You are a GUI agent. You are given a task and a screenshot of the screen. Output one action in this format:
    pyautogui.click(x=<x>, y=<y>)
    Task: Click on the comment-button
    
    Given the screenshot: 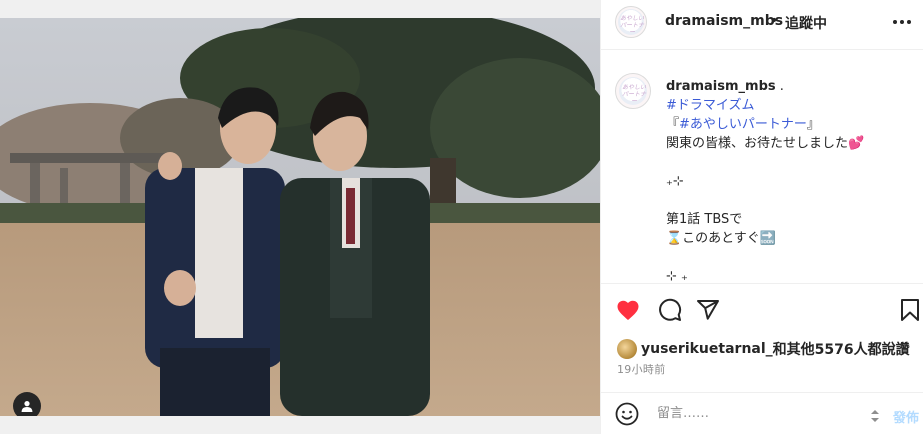 What is the action you would take?
    pyautogui.click(x=670, y=310)
    